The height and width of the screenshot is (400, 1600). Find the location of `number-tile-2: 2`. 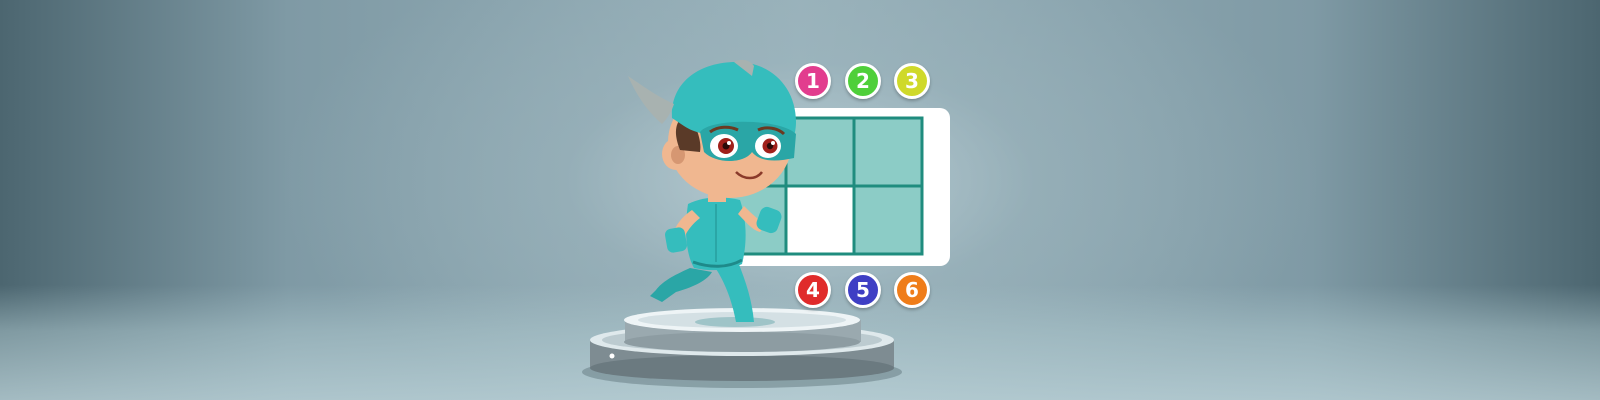

number-tile-2: 2 is located at coordinates (863, 81).